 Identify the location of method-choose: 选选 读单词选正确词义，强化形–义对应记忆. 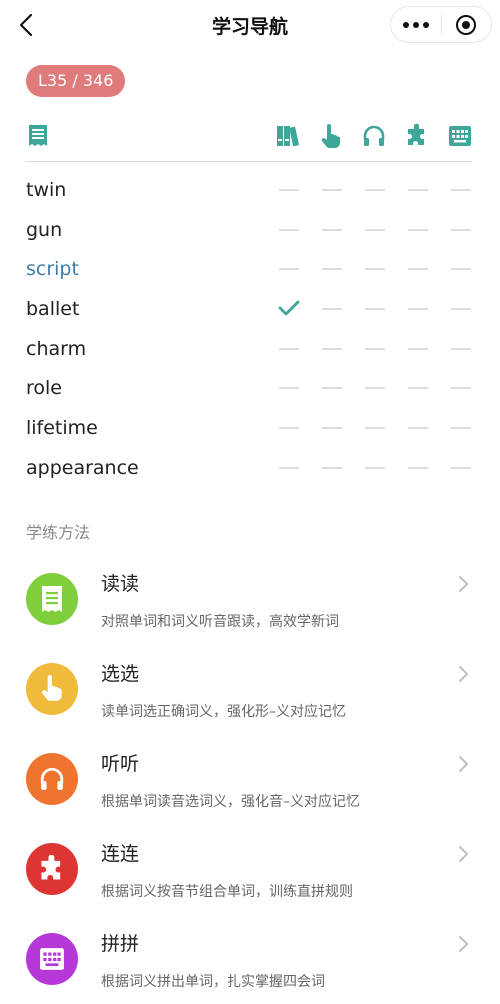
(250, 708).